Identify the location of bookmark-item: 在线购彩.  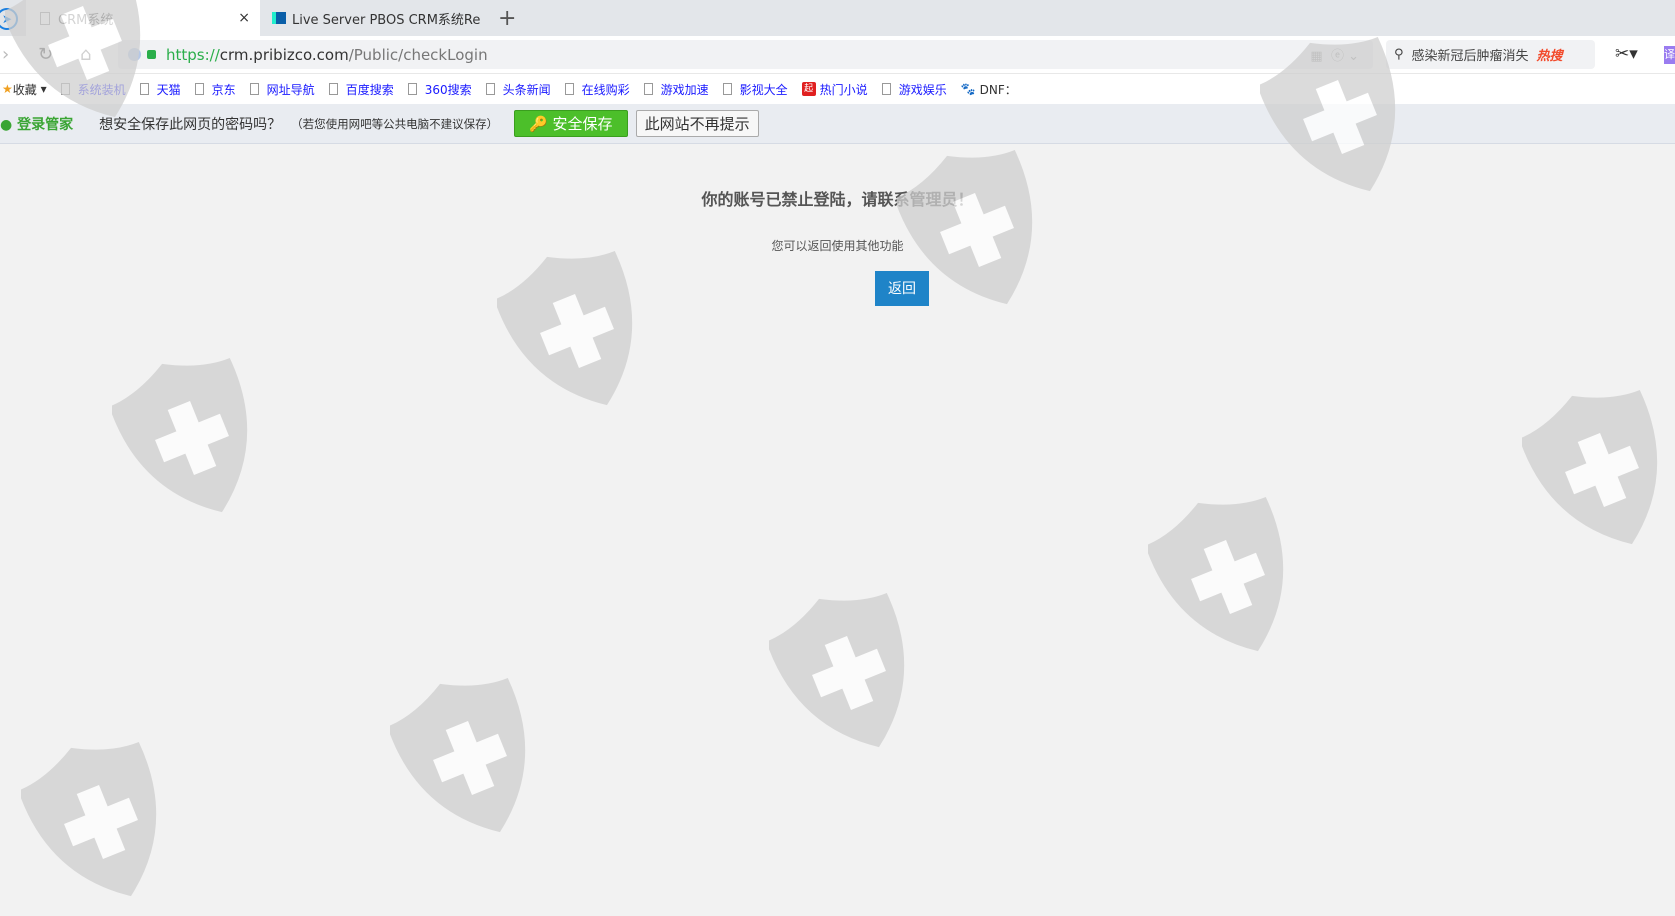
(597, 89).